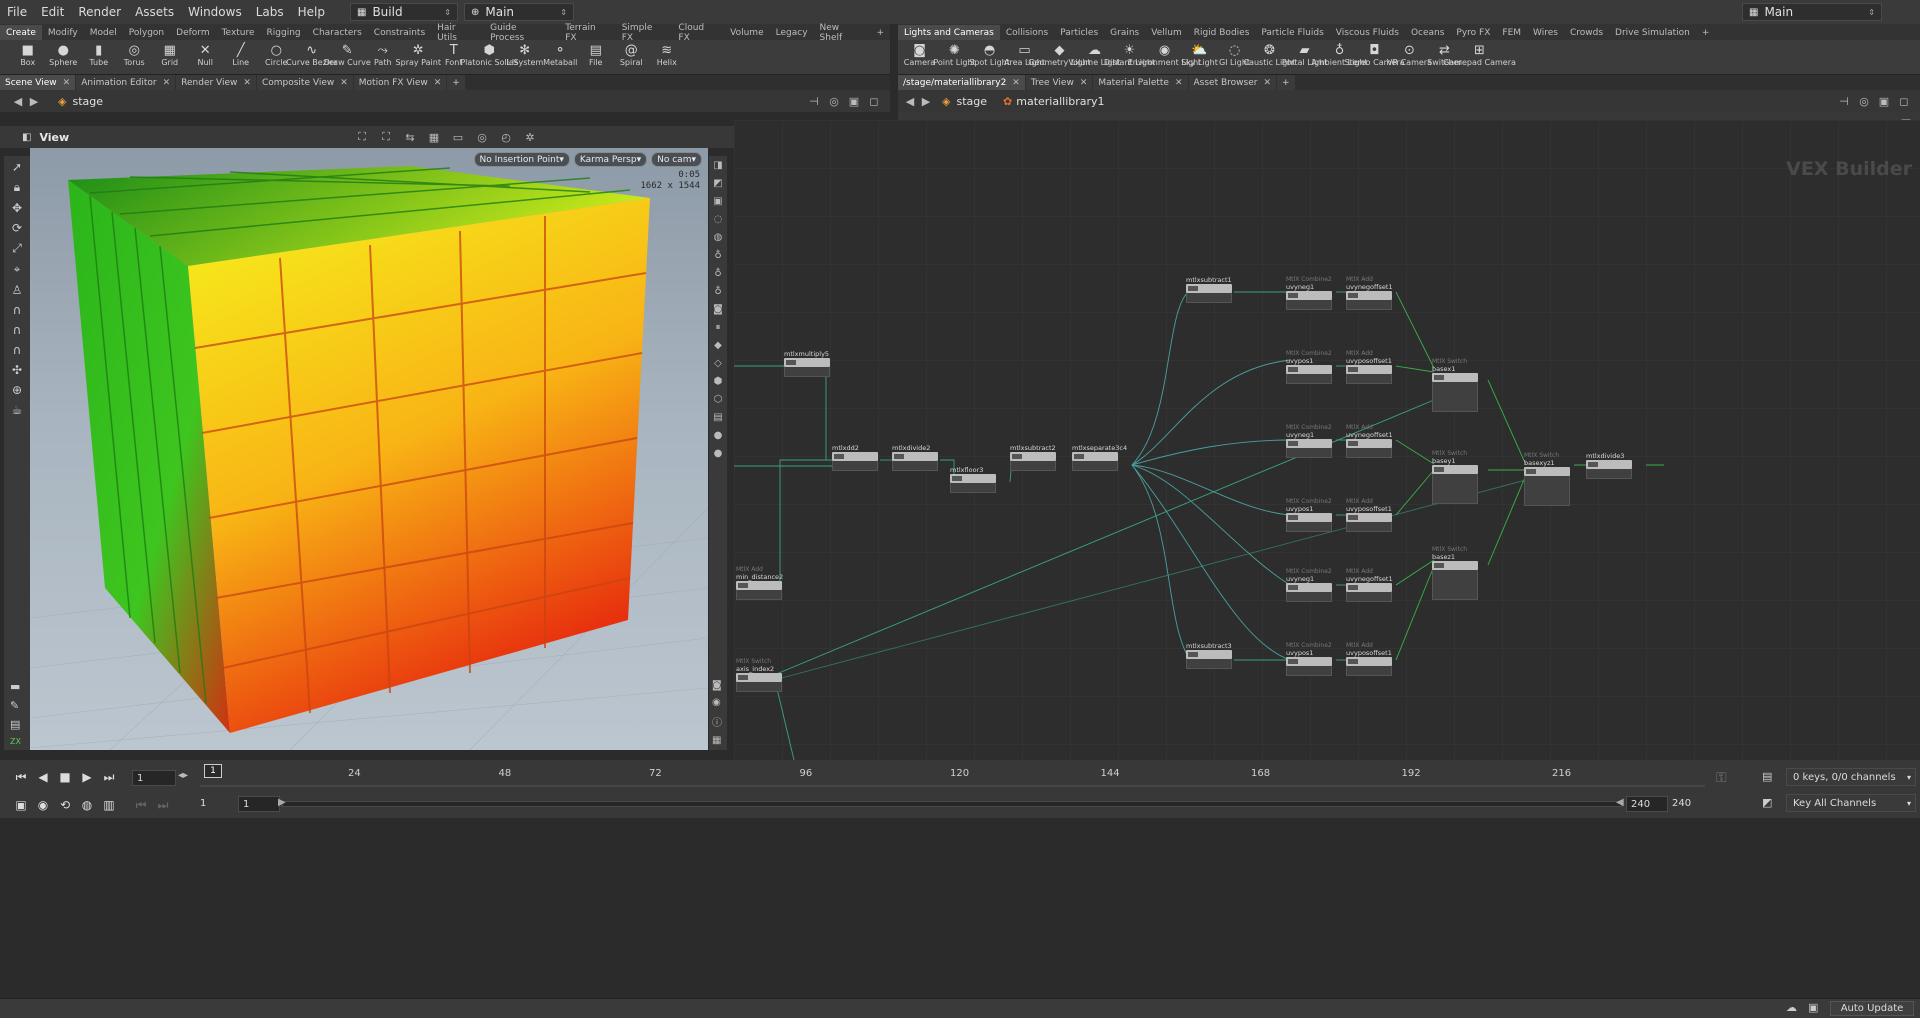 This screenshot has height=1018, width=1920. I want to click on graph-icon: ◩, so click(1767, 802).